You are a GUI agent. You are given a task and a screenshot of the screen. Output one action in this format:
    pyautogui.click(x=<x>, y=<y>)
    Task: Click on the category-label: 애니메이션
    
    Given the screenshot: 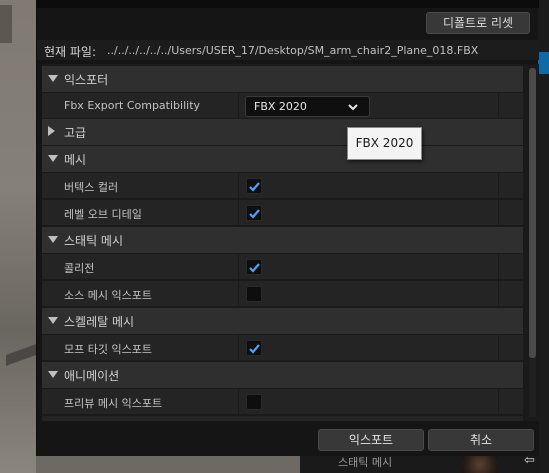 What is the action you would take?
    pyautogui.click(x=92, y=376)
    